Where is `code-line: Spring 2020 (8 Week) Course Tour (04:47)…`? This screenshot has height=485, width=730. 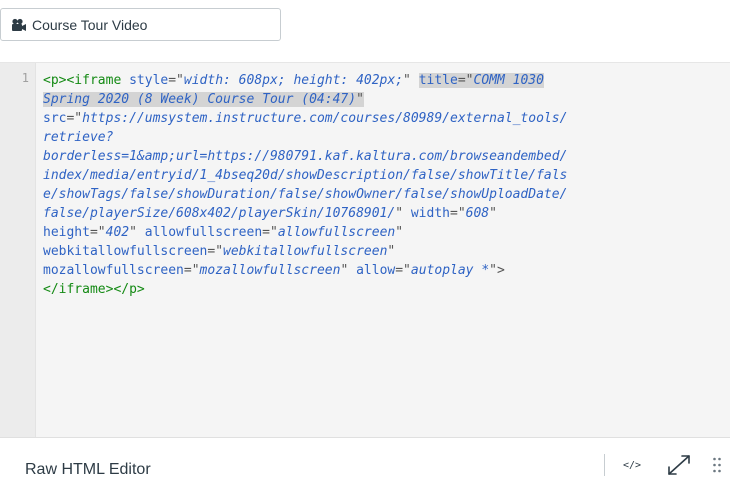
code-line: Spring 2020 (8 Week) Course Tour (04:47)… is located at coordinates (383, 99).